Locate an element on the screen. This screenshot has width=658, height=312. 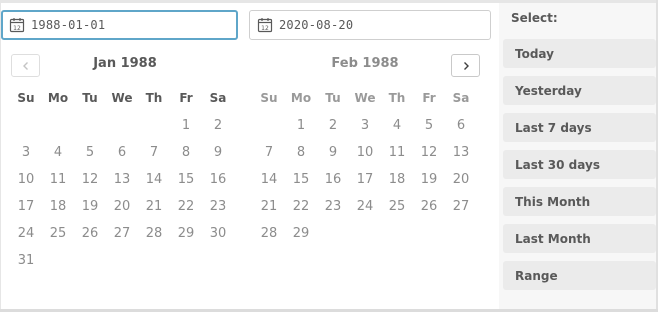
month-title-left: Jan 1988 is located at coordinates (125, 63).